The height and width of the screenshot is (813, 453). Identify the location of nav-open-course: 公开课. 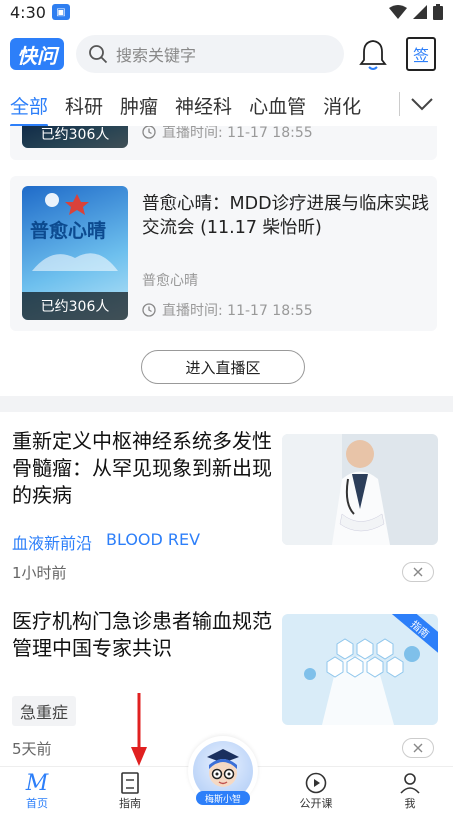
(316, 791).